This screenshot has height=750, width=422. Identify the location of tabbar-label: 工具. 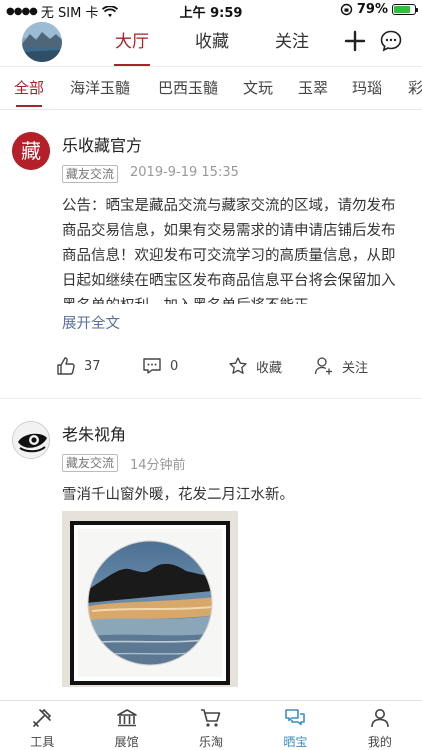
(42, 742).